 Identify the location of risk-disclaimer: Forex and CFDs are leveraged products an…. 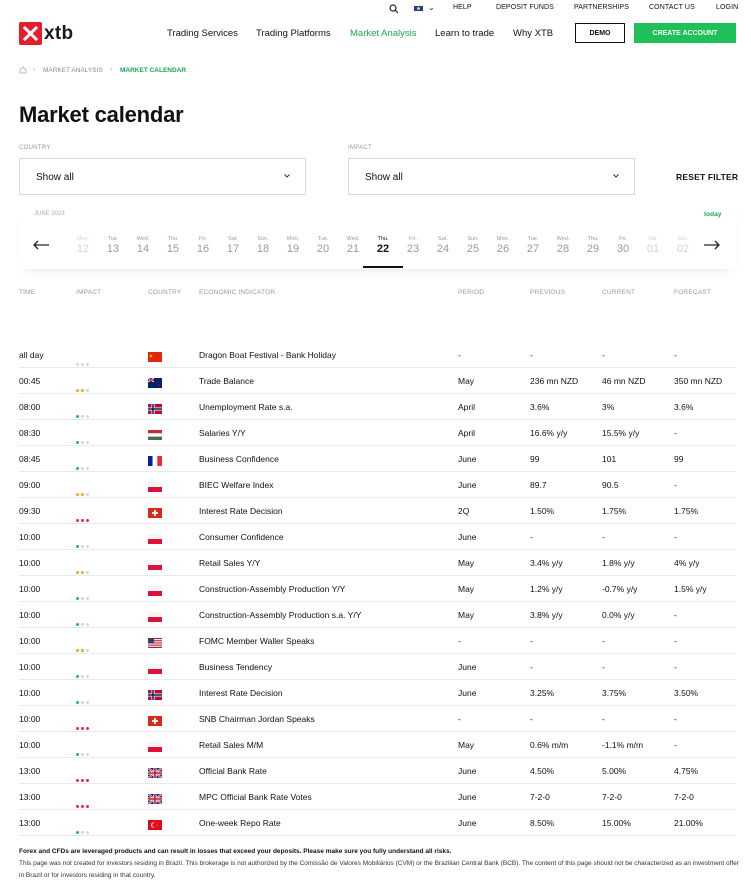
(379, 864).